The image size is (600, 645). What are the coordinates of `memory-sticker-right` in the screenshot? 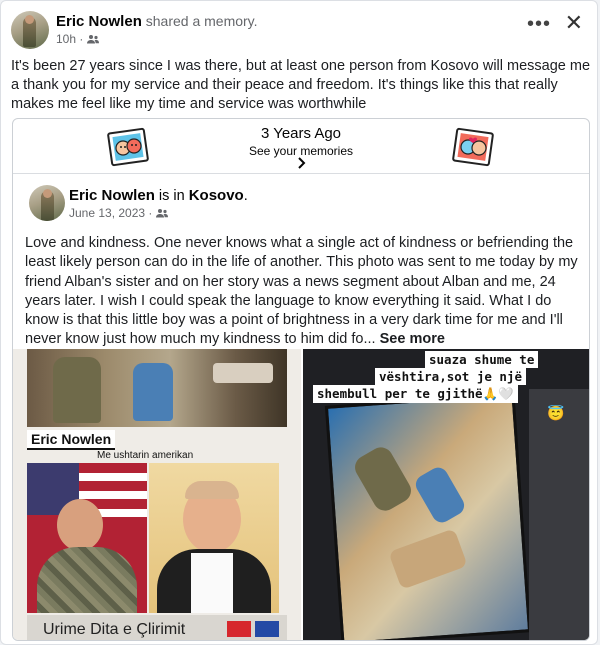 It's located at (473, 147).